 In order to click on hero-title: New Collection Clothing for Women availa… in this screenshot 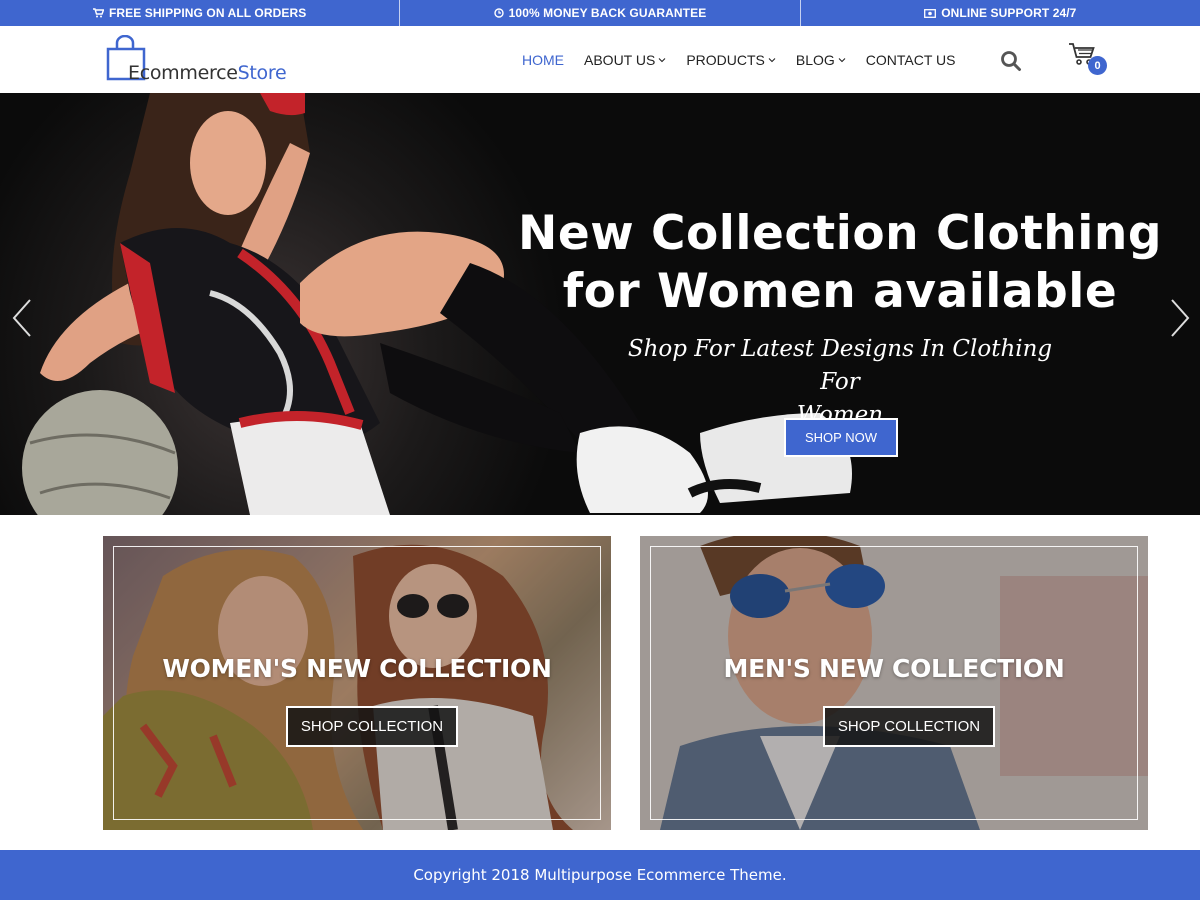, I will do `click(840, 263)`.